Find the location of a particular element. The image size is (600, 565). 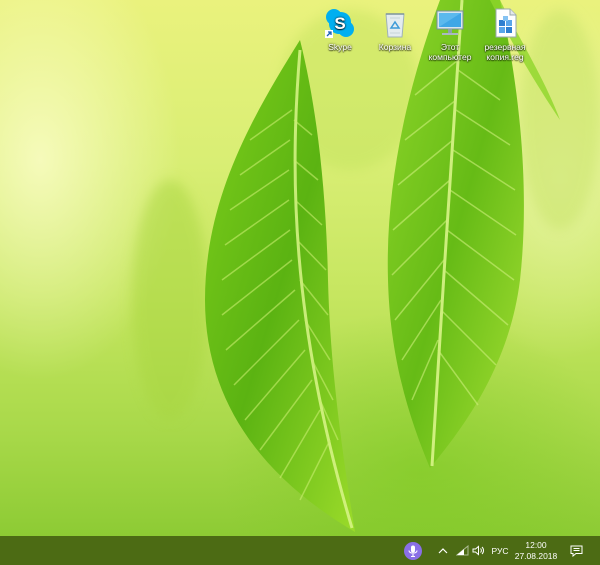

chevron-up-icon is located at coordinates (443, 550).